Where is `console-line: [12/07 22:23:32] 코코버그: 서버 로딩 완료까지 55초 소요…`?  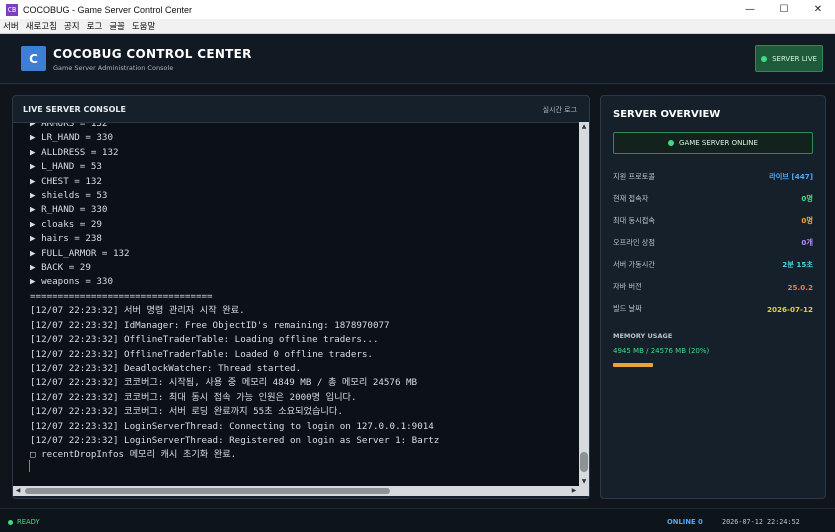 console-line: [12/07 22:23:32] 코코버그: 서버 로딩 완료까지 55초 소요… is located at coordinates (186, 412).